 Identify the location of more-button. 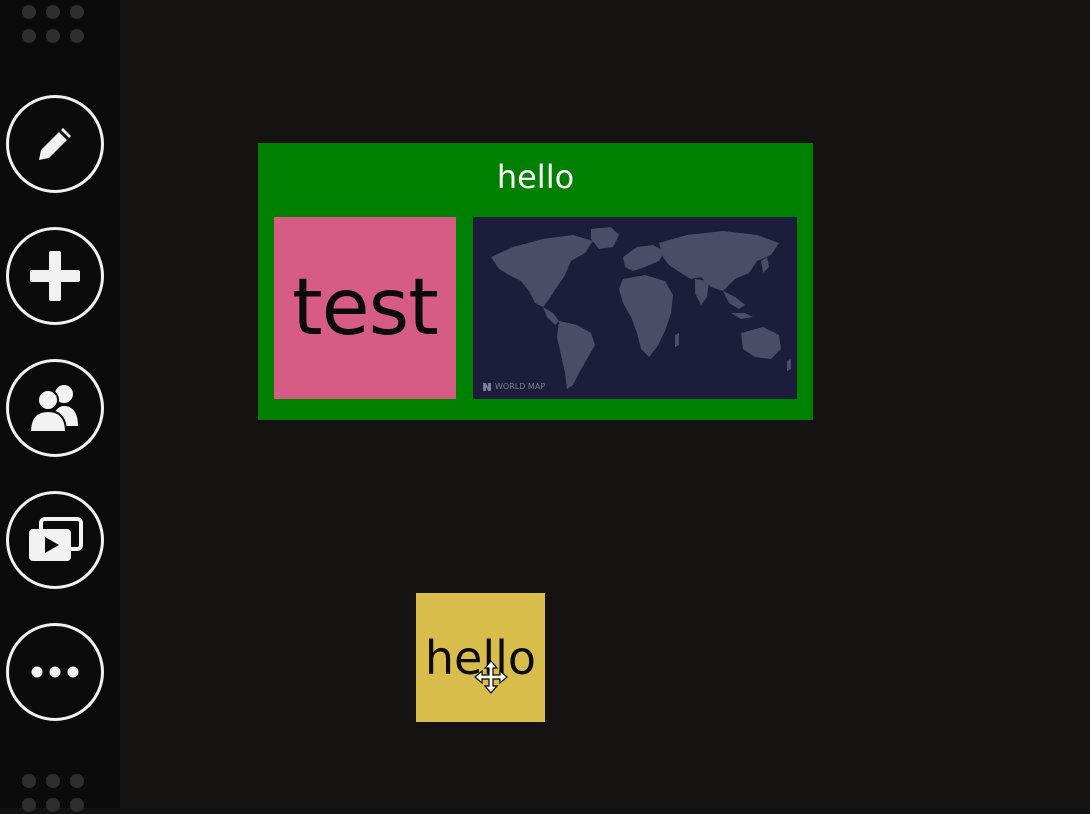
(55, 672).